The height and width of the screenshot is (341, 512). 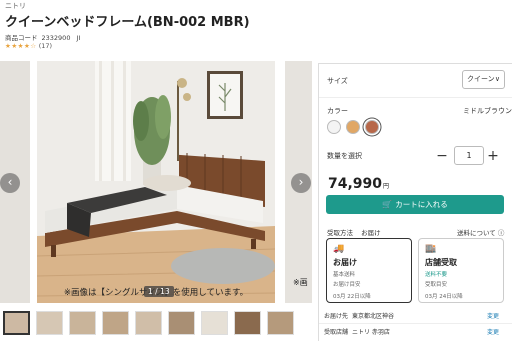 What do you see at coordinates (337, 111) in the screenshot?
I see `color-label: カラー` at bounding box center [337, 111].